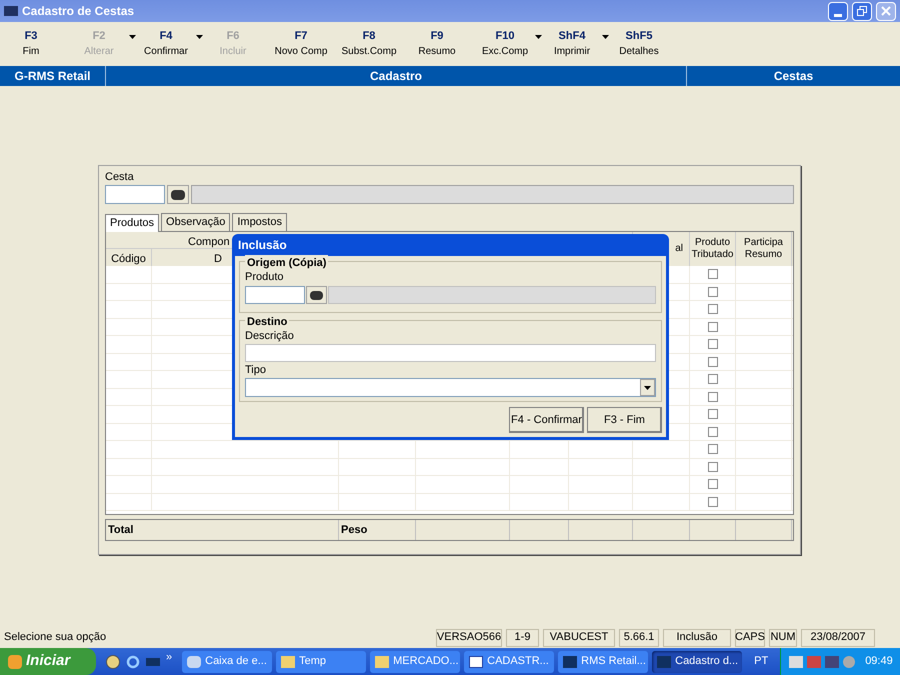  Describe the element at coordinates (838, 15) in the screenshot. I see `minimize-icon` at that location.